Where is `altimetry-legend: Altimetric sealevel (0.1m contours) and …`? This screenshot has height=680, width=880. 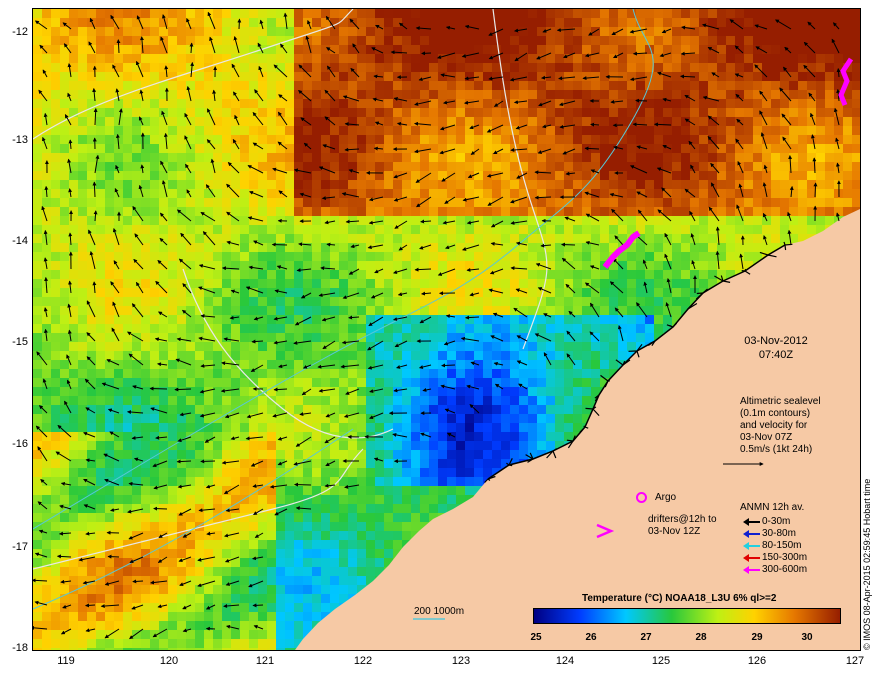 altimetry-legend: Altimetric sealevel (0.1m contours) and … is located at coordinates (780, 426).